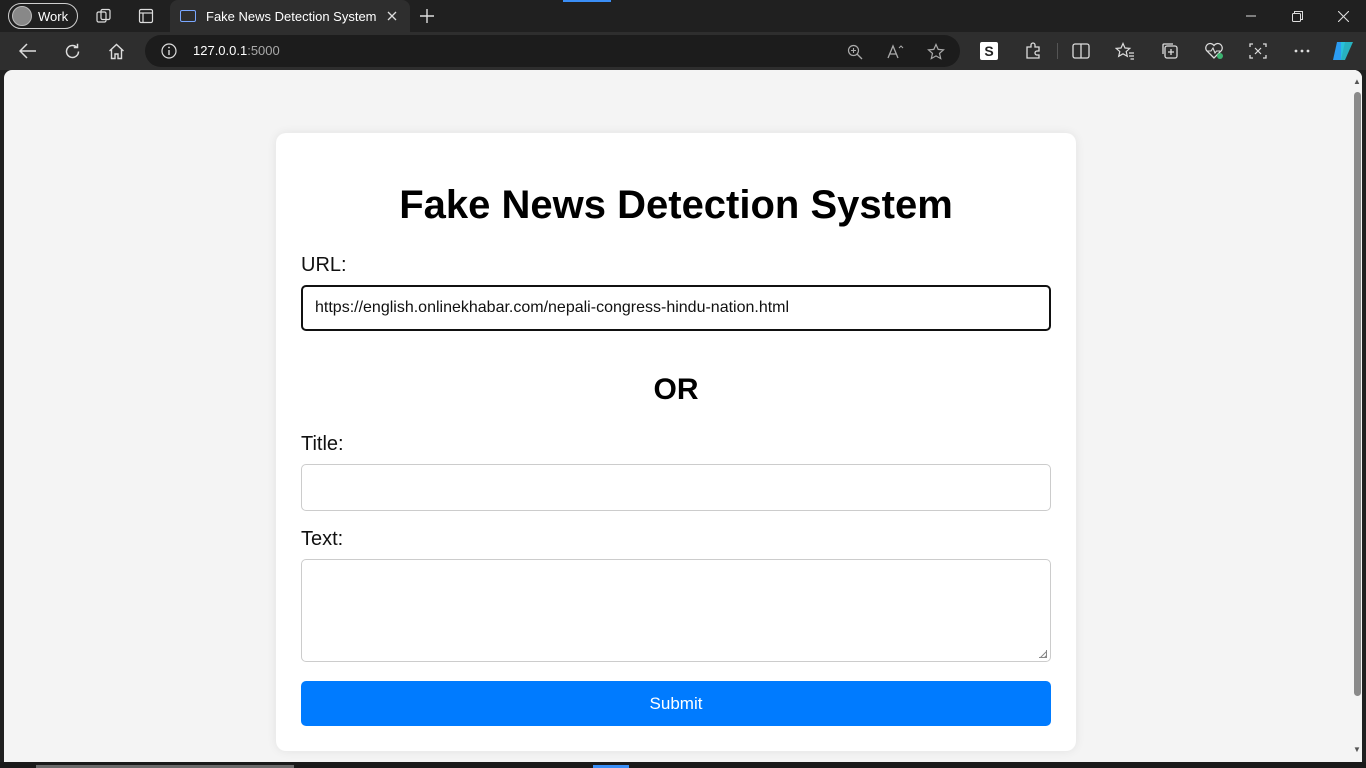  I want to click on profile-button: Work, so click(43, 16).